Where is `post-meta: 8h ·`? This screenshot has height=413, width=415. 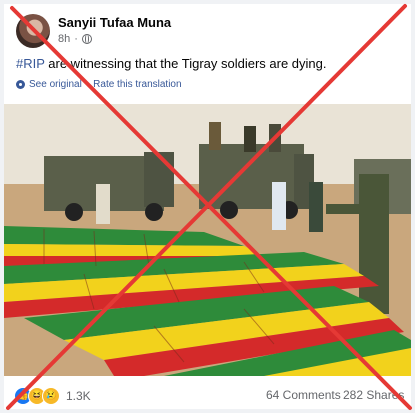
post-meta: 8h · is located at coordinates (75, 39).